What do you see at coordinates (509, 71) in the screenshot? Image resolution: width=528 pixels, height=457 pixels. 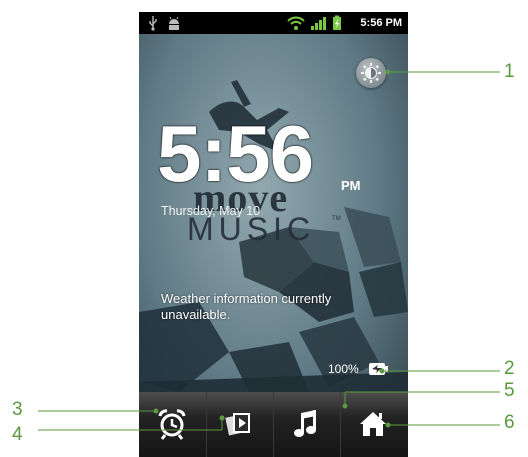 I see `callout-label-1: 1` at bounding box center [509, 71].